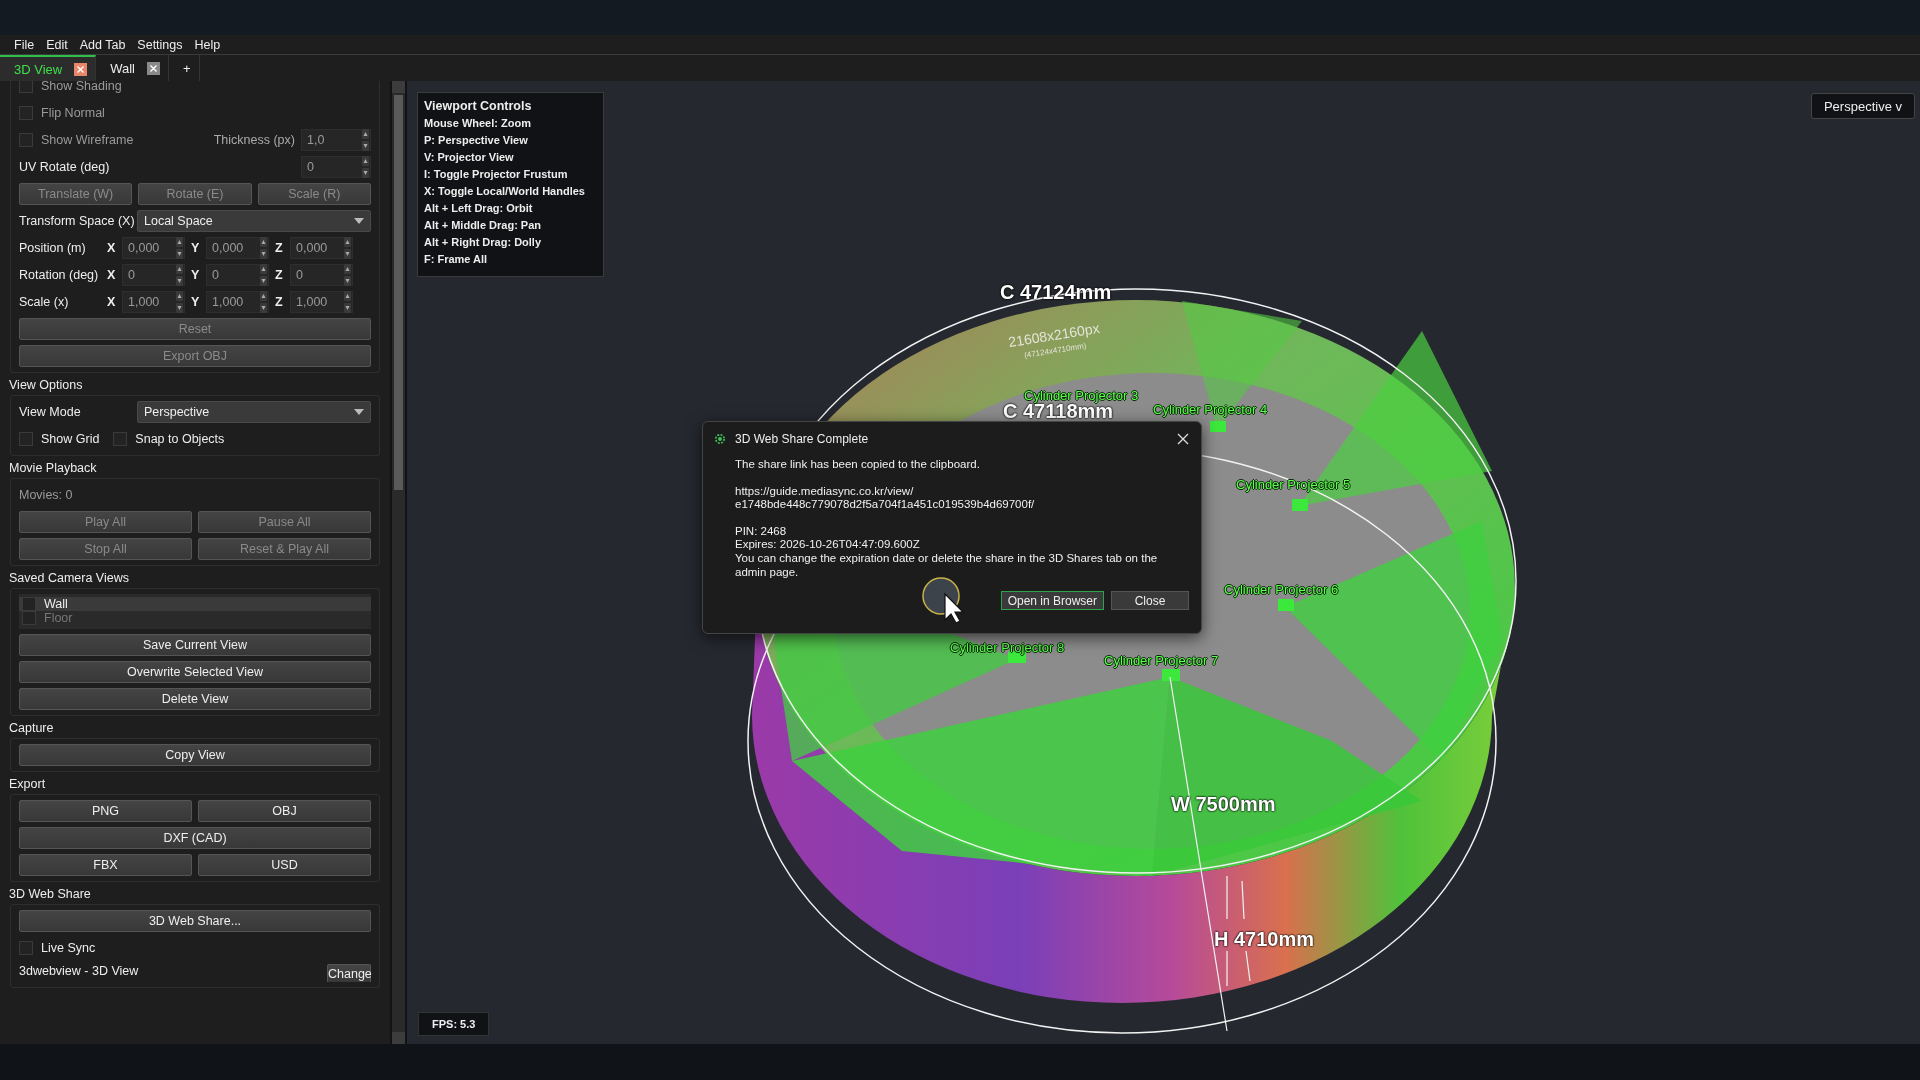 The width and height of the screenshot is (1920, 1080). What do you see at coordinates (195, 604) in the screenshot?
I see `list-item: Wall` at bounding box center [195, 604].